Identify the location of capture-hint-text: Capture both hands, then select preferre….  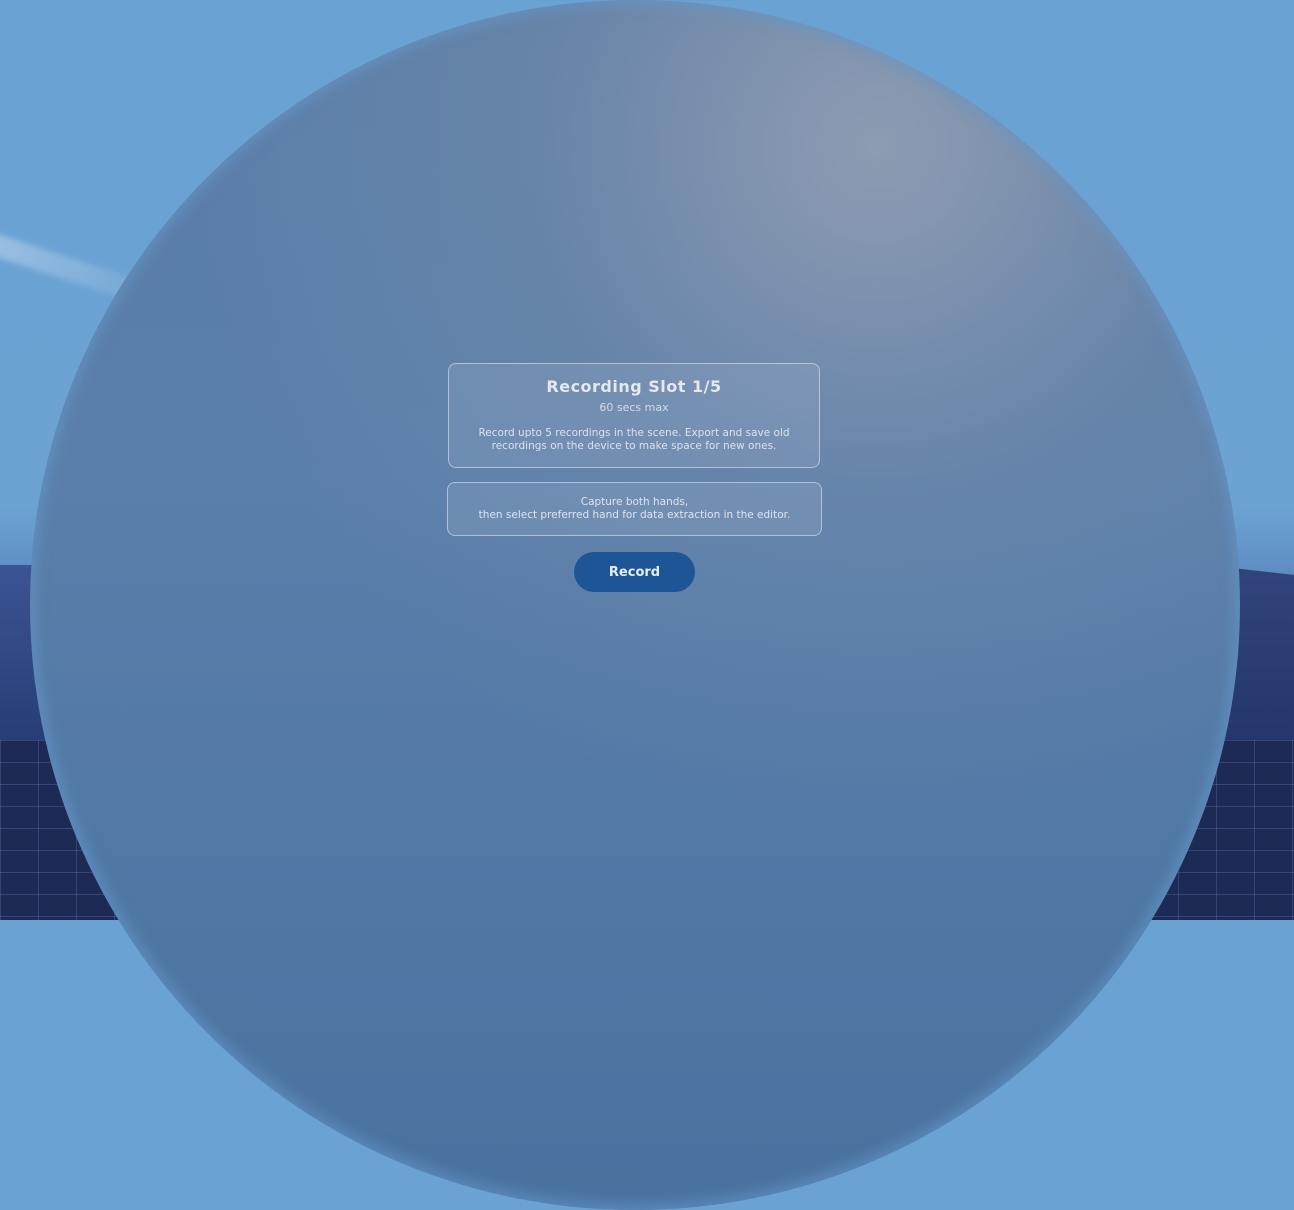
(634, 509).